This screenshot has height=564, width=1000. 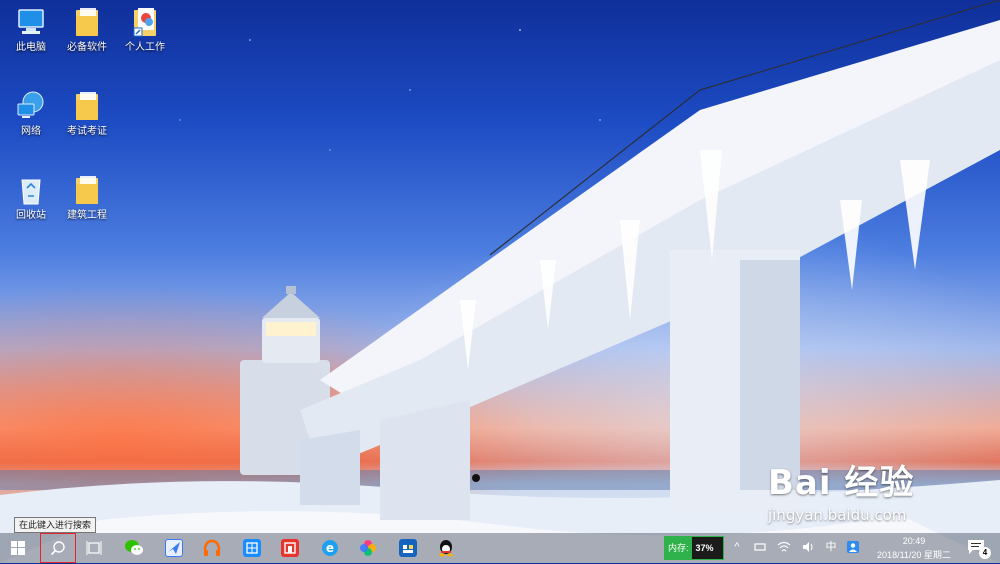 I want to click on folder-shortcut-icon, so click(x=144, y=22).